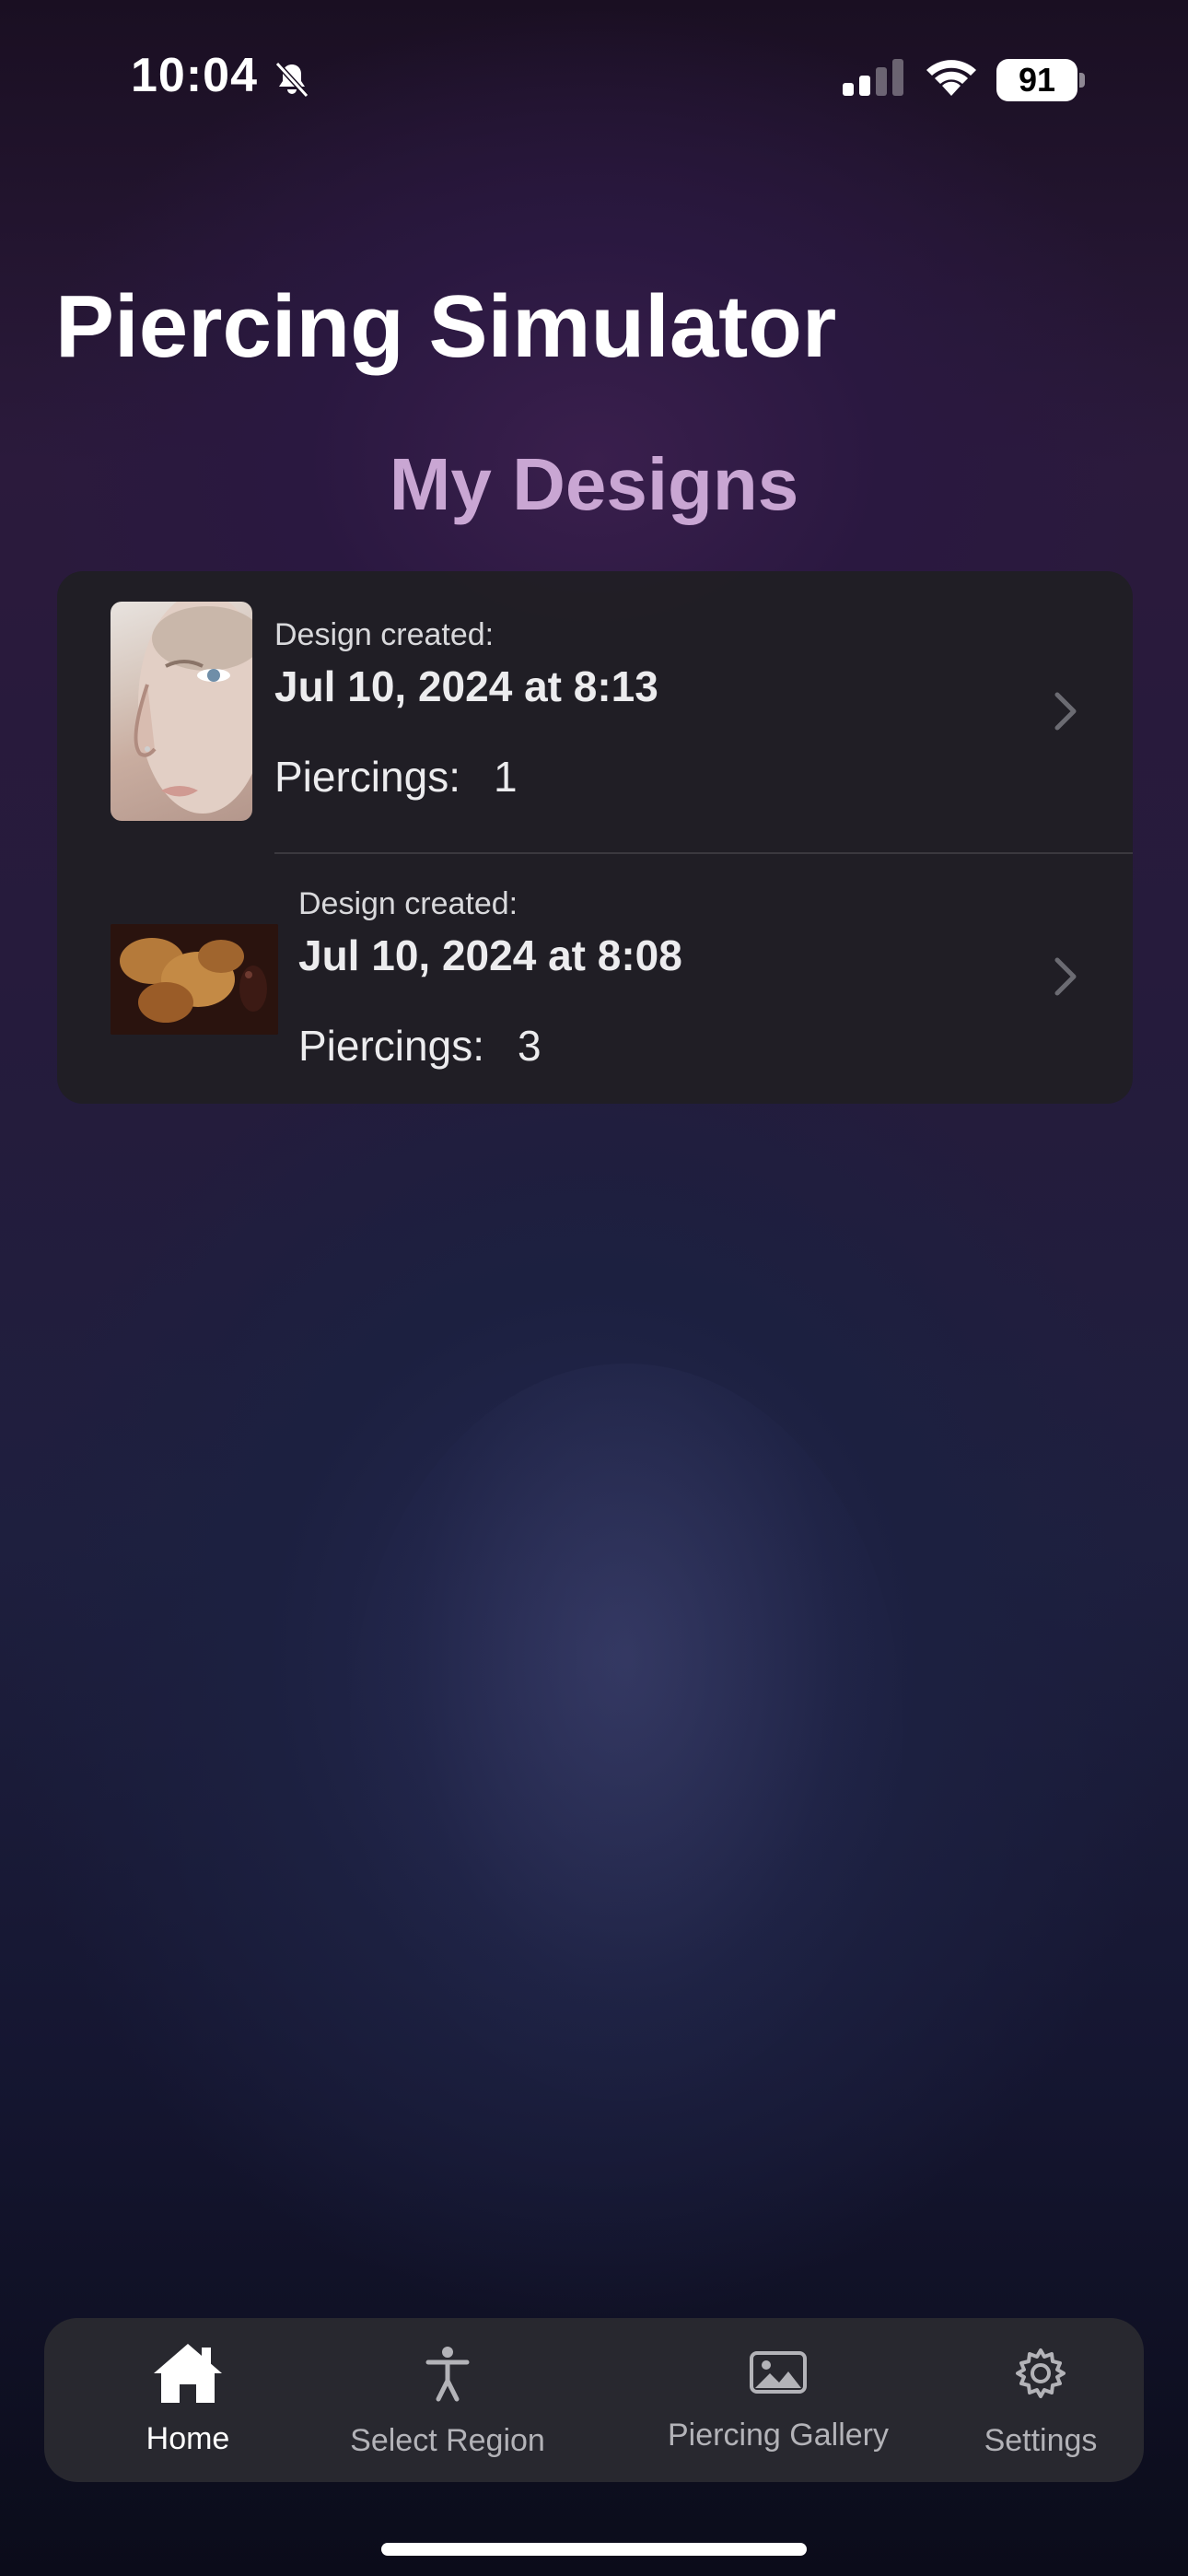 The height and width of the screenshot is (2576, 1188). What do you see at coordinates (1041, 2440) in the screenshot?
I see `tab-settings-label: Settings` at bounding box center [1041, 2440].